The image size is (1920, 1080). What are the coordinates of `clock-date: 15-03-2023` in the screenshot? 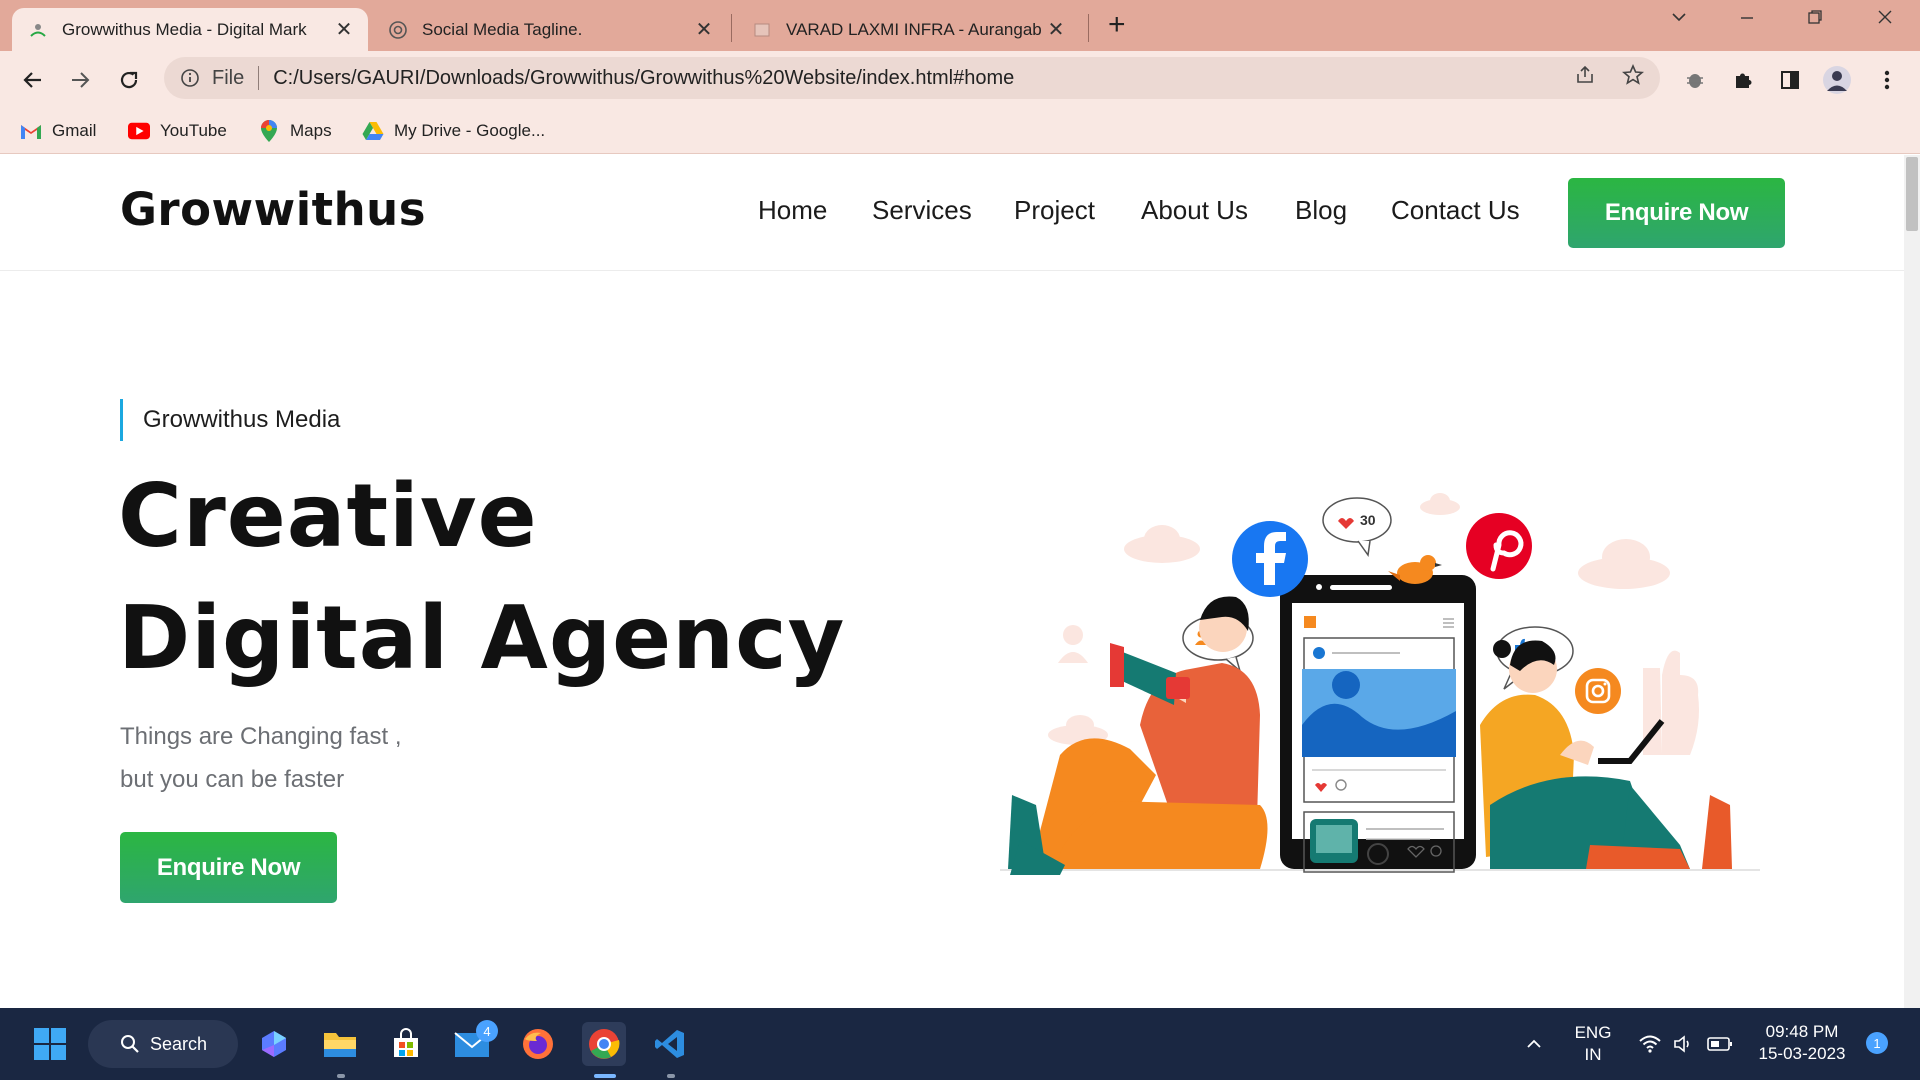 It's located at (1802, 1053).